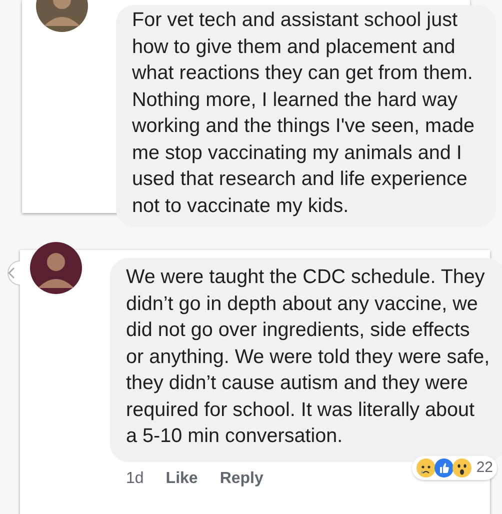  Describe the element at coordinates (182, 479) in the screenshot. I see `action-link: Like` at that location.